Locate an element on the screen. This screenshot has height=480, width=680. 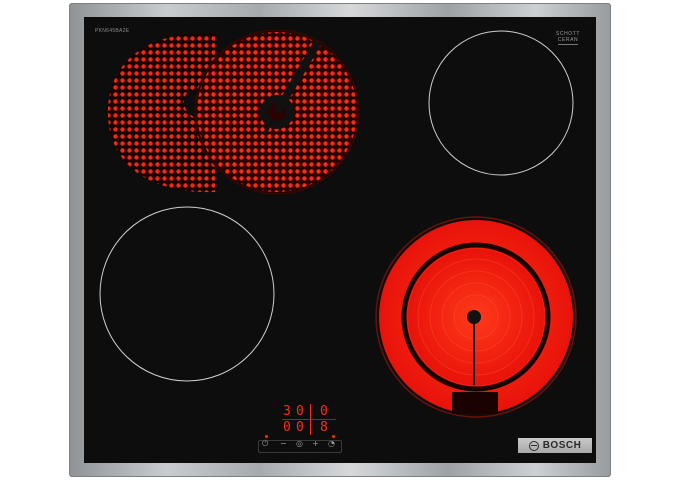
dual-zone-icon: ◎ is located at coordinates (299, 443).